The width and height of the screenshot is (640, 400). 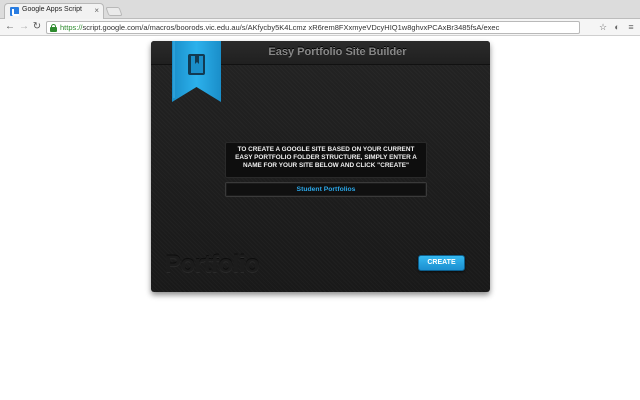 I want to click on extension-icon: ◐, so click(x=617, y=27).